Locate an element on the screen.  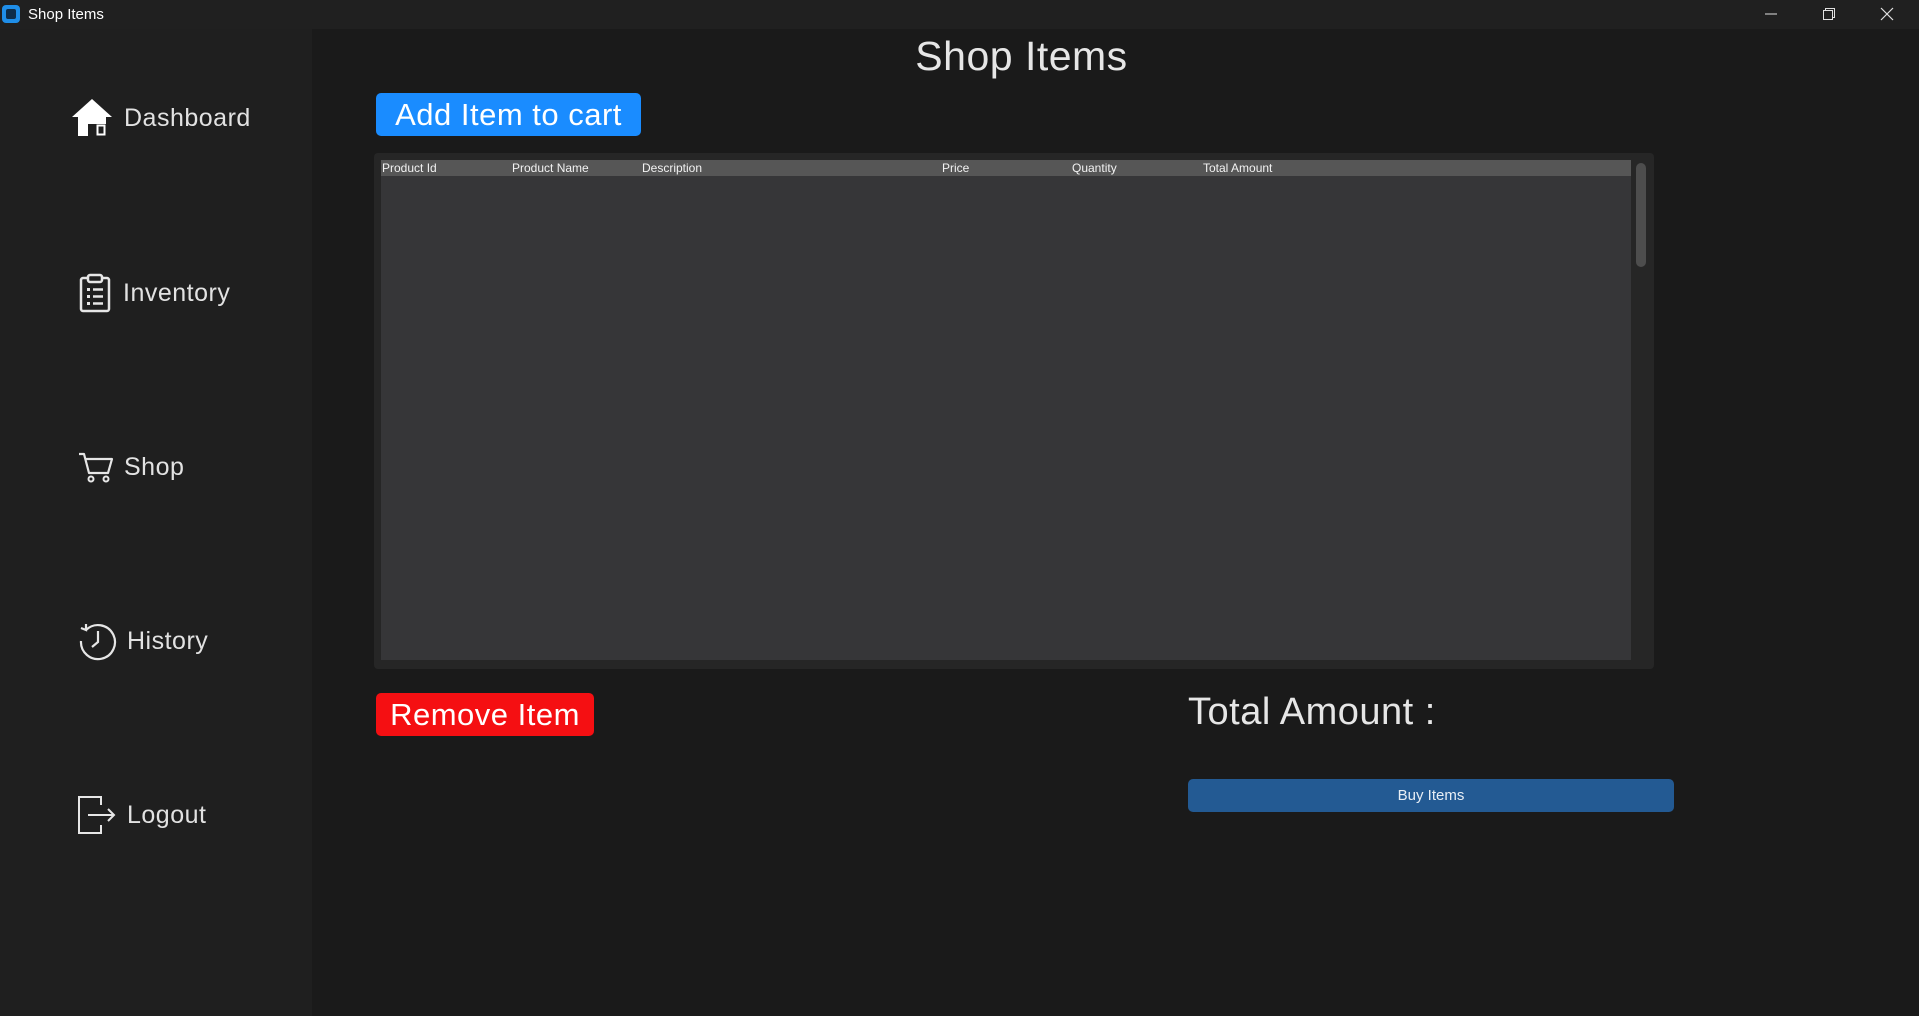
clipboard-icon is located at coordinates (95, 293).